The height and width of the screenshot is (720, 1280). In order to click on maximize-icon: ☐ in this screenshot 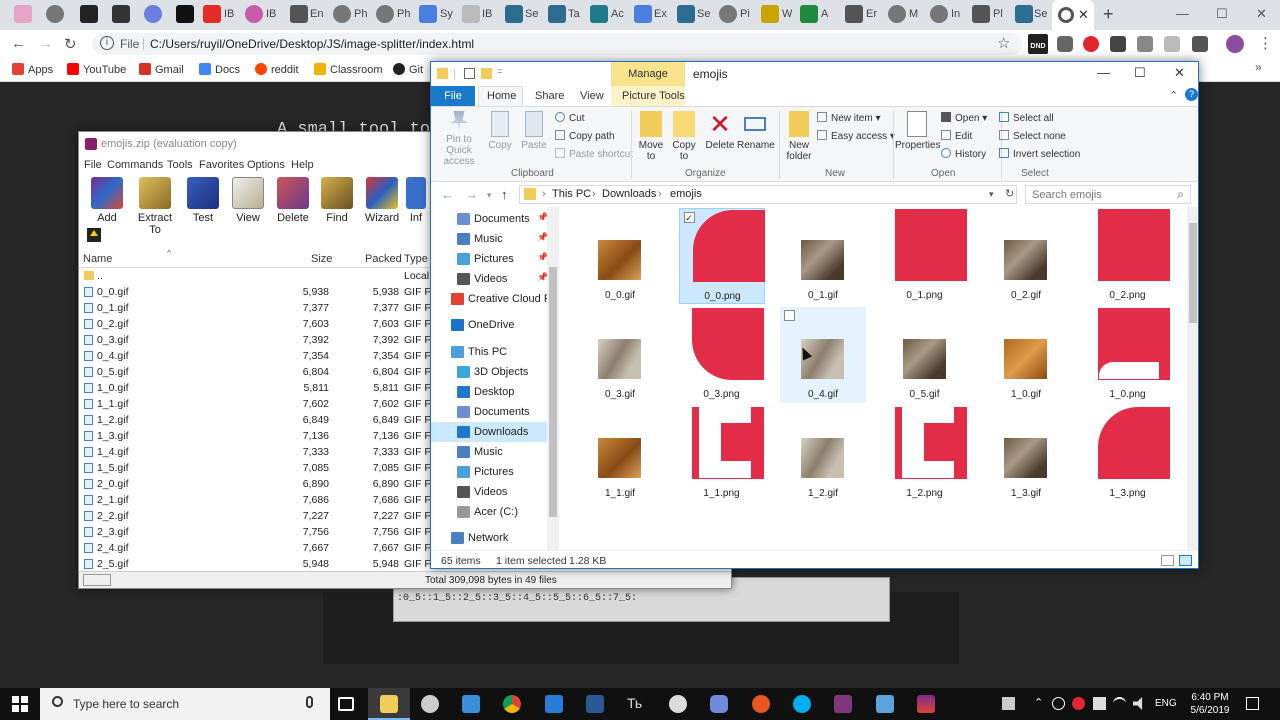, I will do `click(1140, 73)`.